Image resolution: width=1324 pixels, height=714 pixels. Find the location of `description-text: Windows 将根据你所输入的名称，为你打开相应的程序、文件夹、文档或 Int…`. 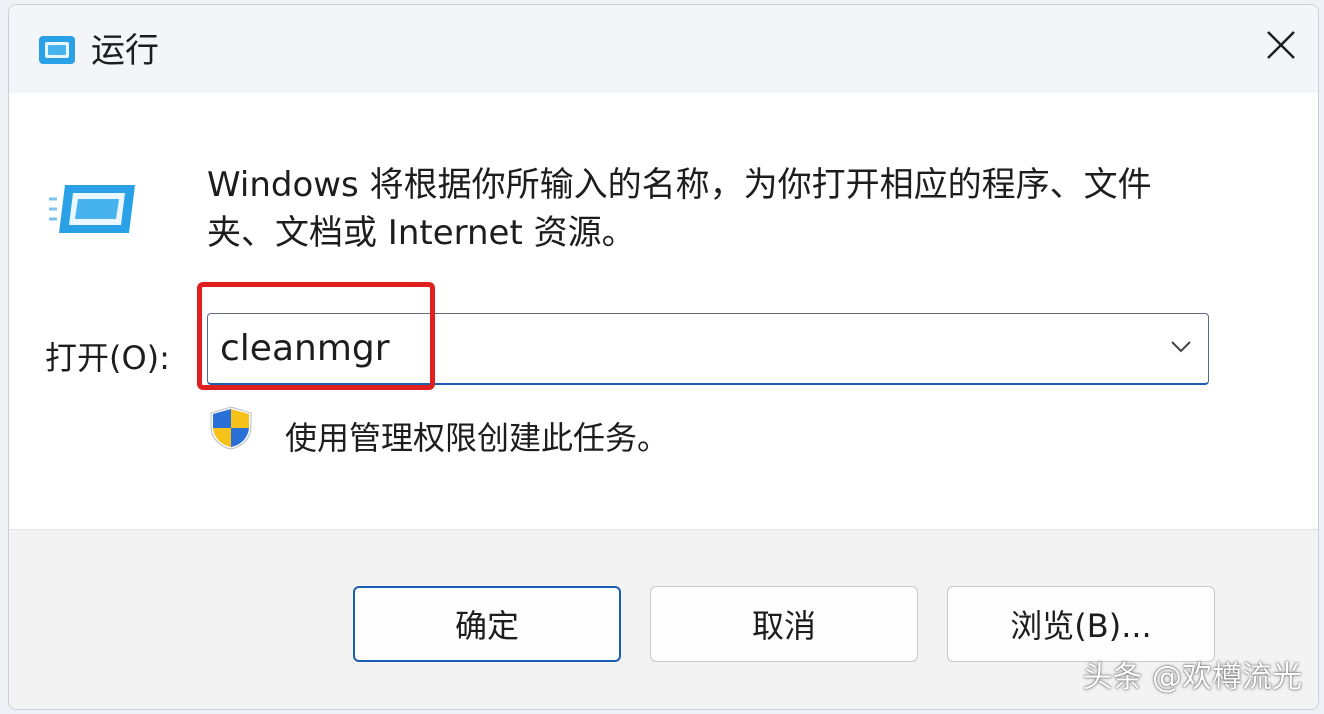

description-text: Windows 将根据你所输入的名称，为你打开相应的程序、文件夹、文档或 Int… is located at coordinates (679, 209).